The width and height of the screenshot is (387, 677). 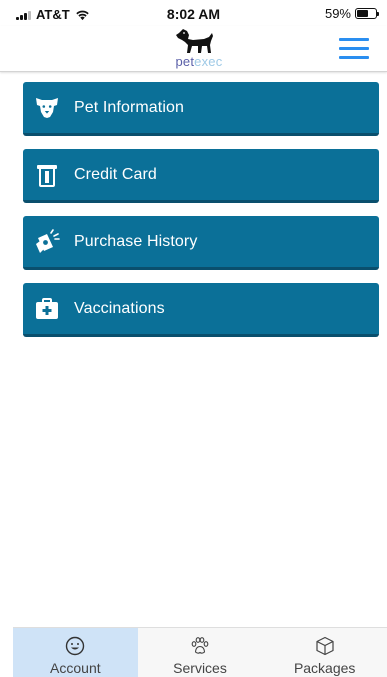 What do you see at coordinates (185, 61) in the screenshot?
I see `logo-text-pet: pet` at bounding box center [185, 61].